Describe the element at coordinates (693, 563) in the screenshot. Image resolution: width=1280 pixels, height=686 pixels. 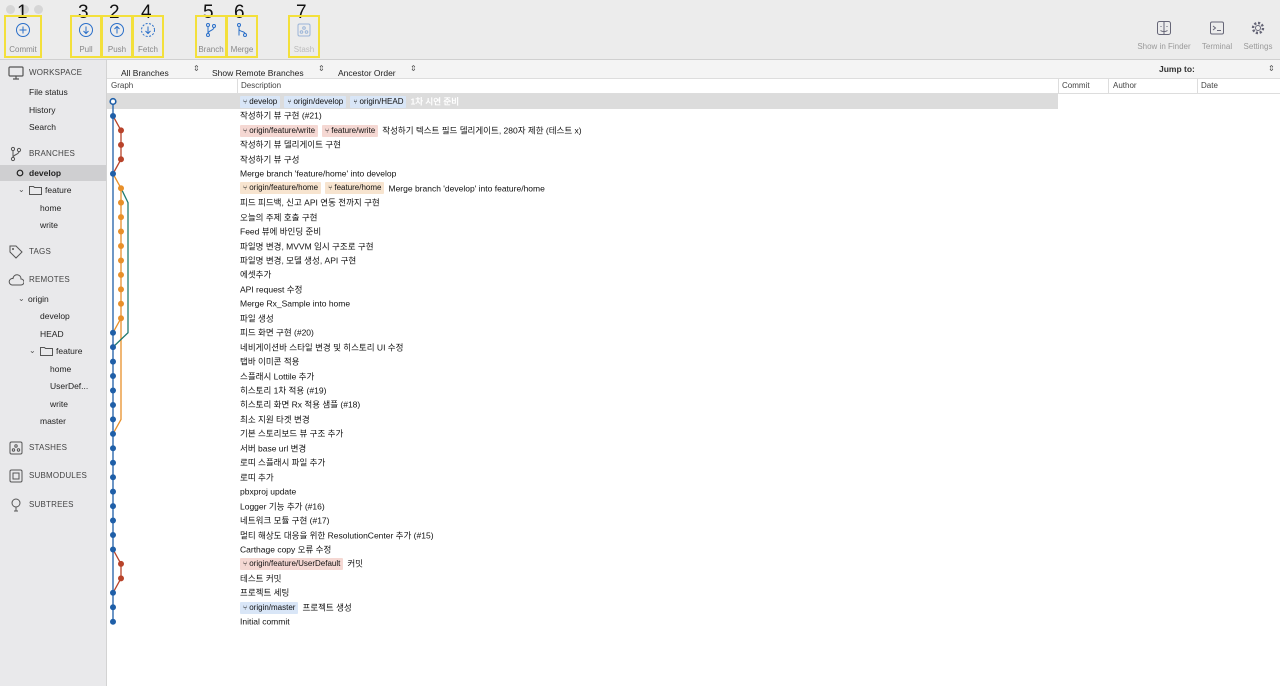
I see `commit-row: ⑂ origin/feature/UserDefault 커밋` at that location.